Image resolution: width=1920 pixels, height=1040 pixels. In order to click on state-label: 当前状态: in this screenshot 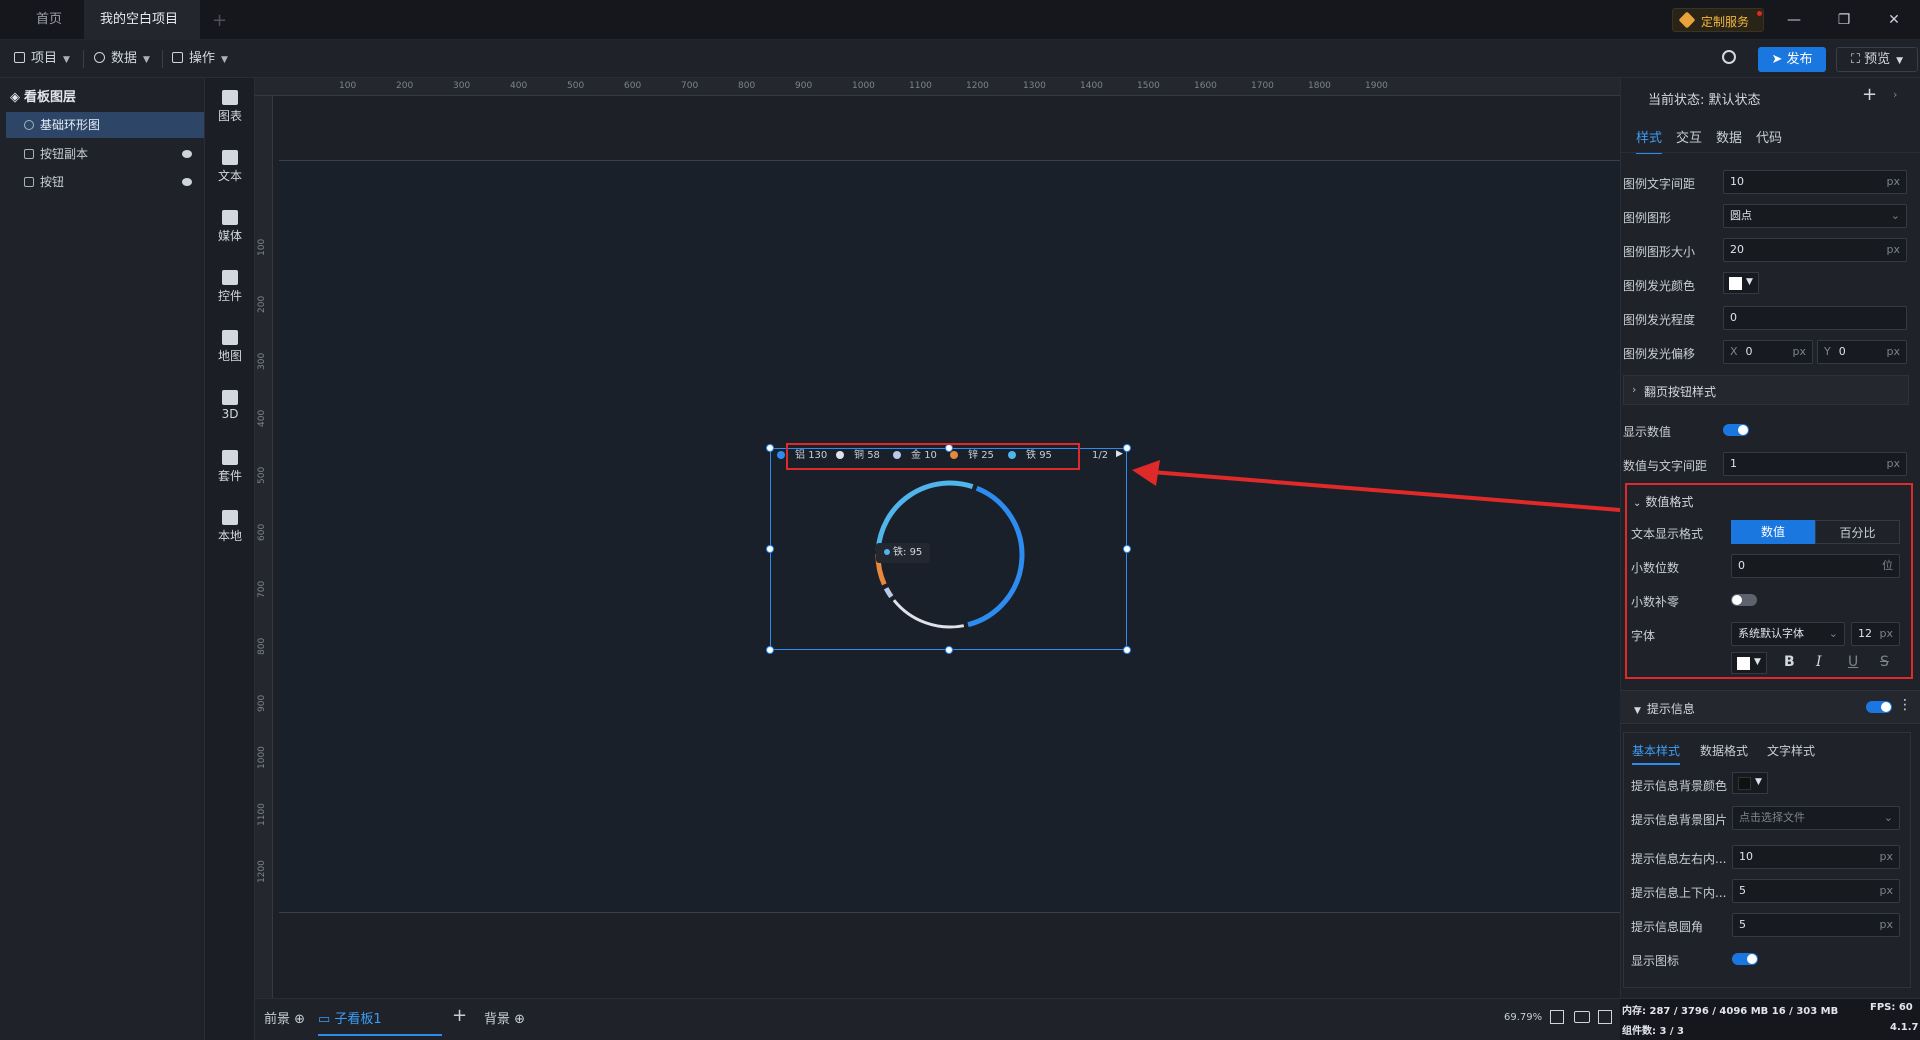, I will do `click(1676, 100)`.